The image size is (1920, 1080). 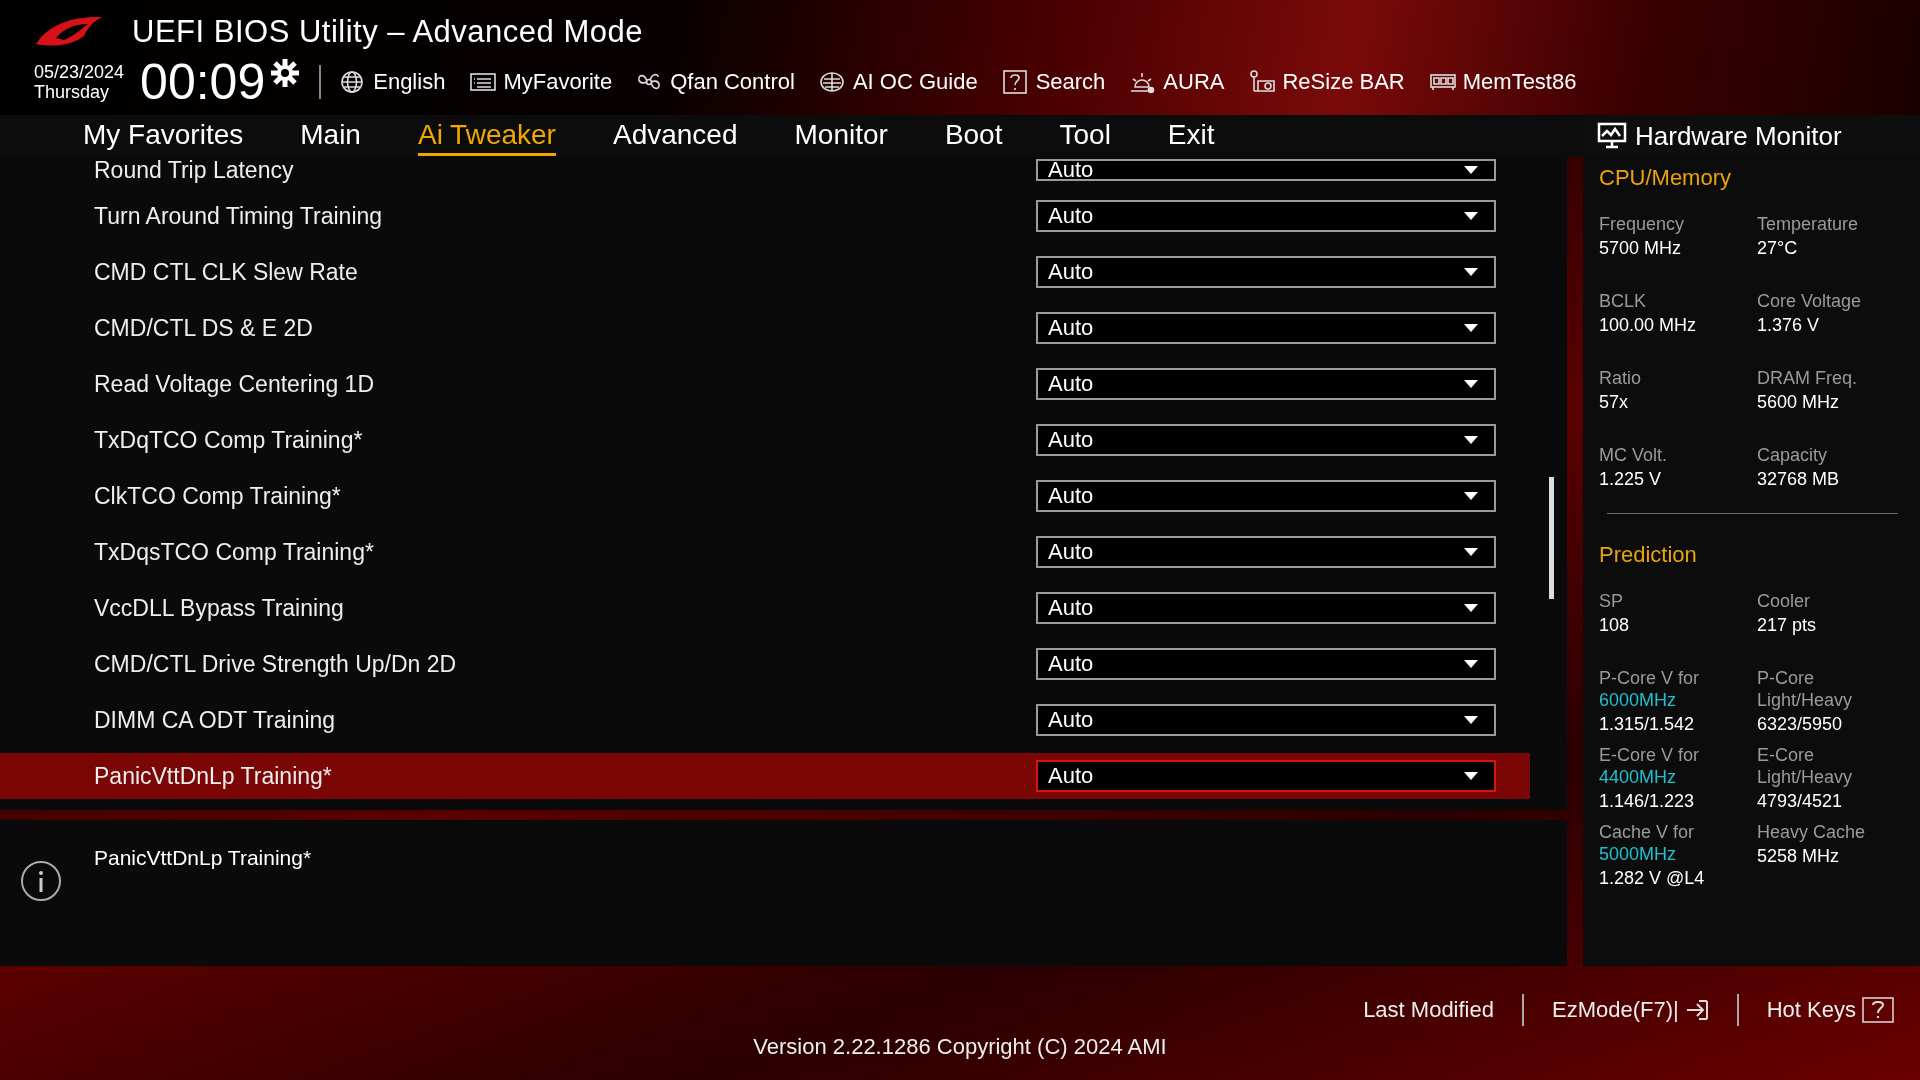 What do you see at coordinates (1053, 82) in the screenshot?
I see `toolbar-button: Search` at bounding box center [1053, 82].